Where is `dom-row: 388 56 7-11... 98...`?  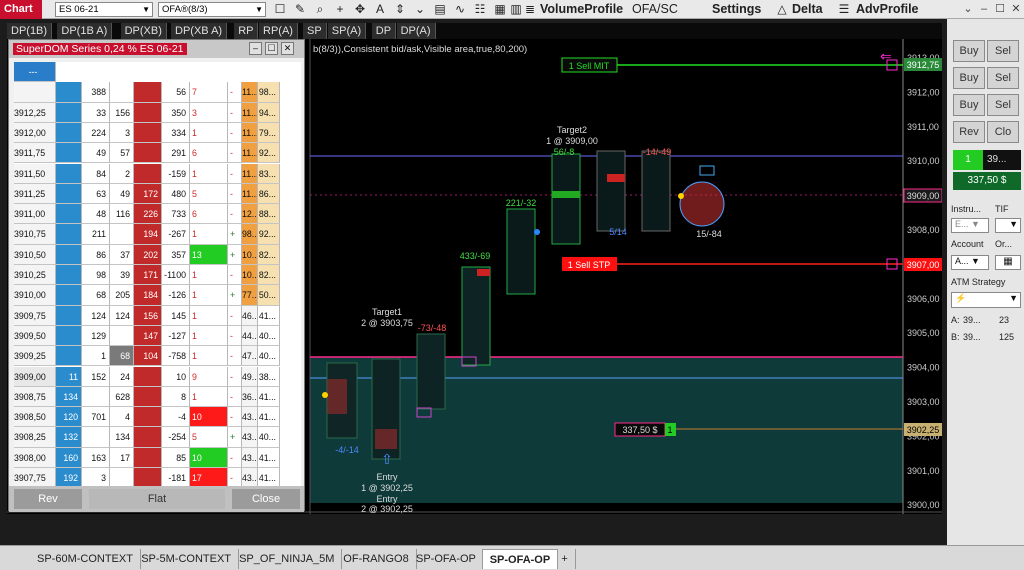
dom-row: 388 56 7-11... 98... is located at coordinates (157, 92).